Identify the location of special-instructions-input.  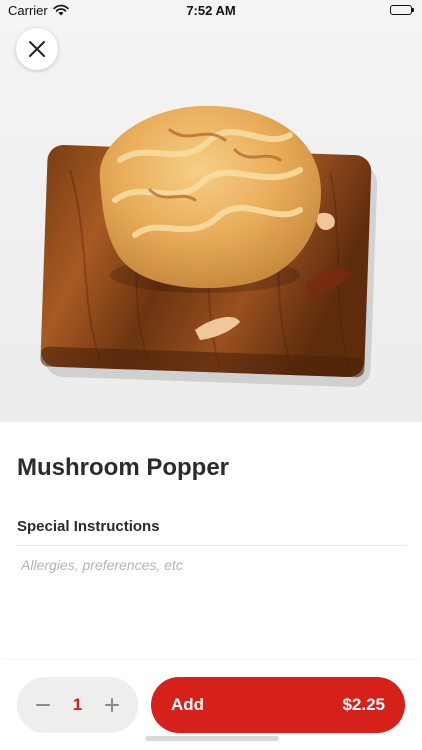
(213, 565).